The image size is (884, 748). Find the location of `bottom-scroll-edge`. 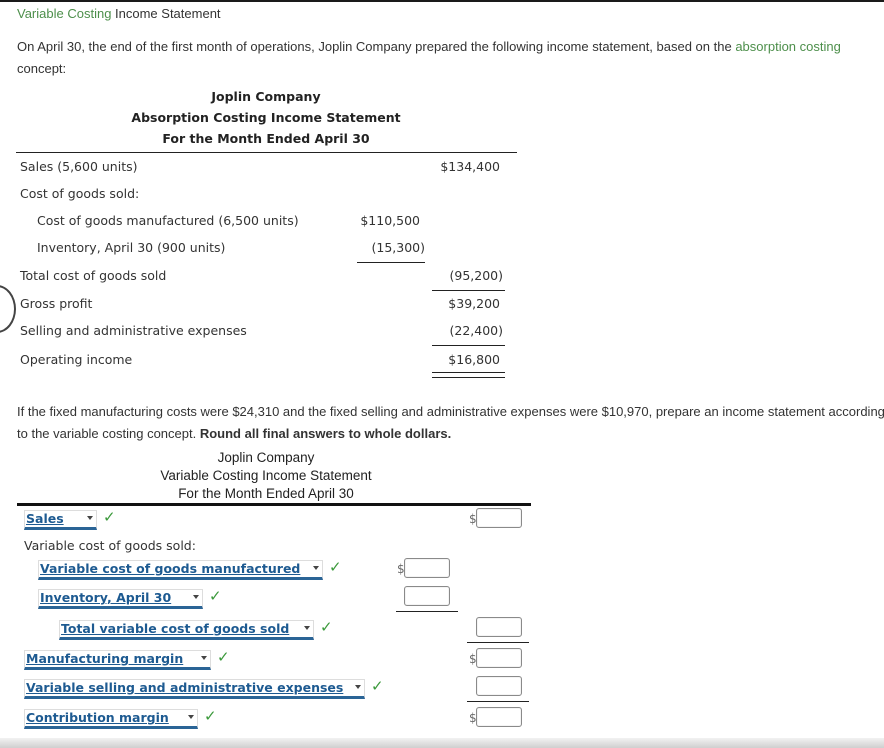

bottom-scroll-edge is located at coordinates (442, 743).